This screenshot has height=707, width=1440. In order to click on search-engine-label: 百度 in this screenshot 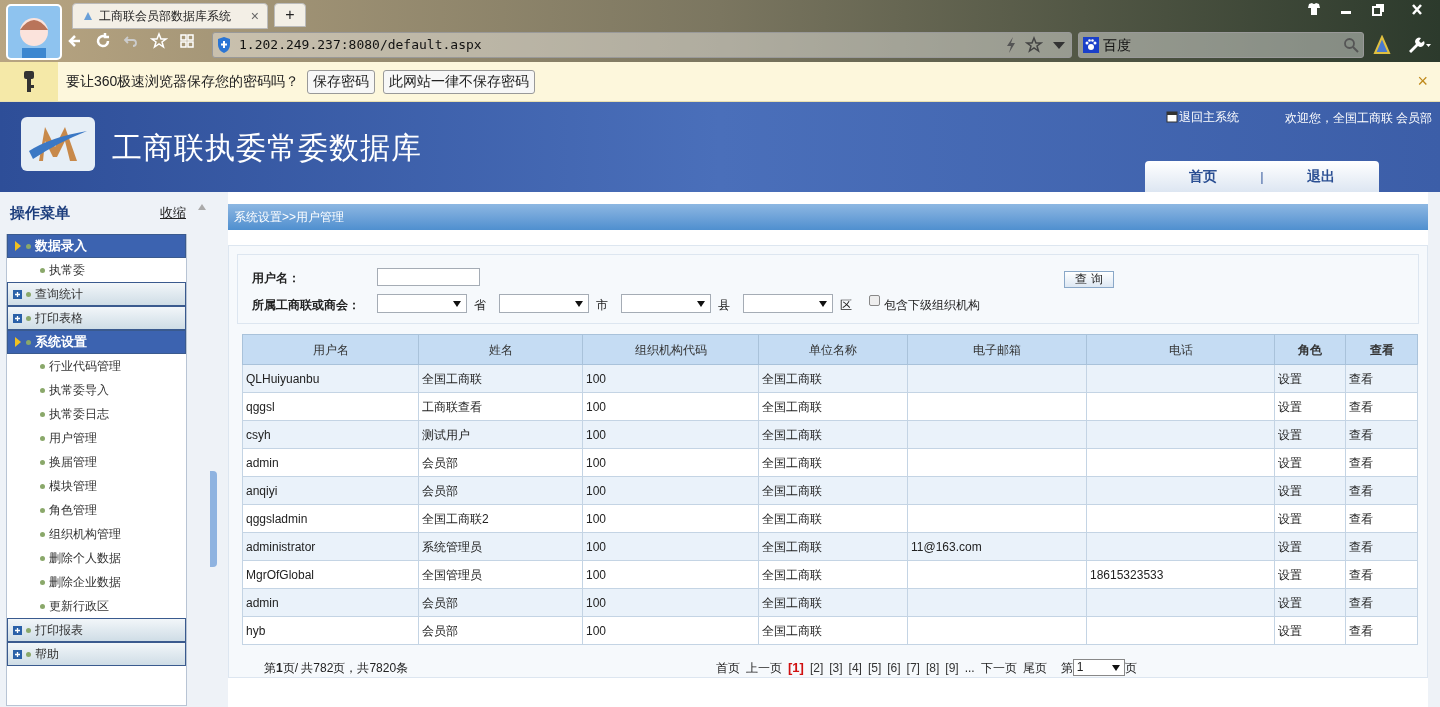, I will do `click(1117, 45)`.